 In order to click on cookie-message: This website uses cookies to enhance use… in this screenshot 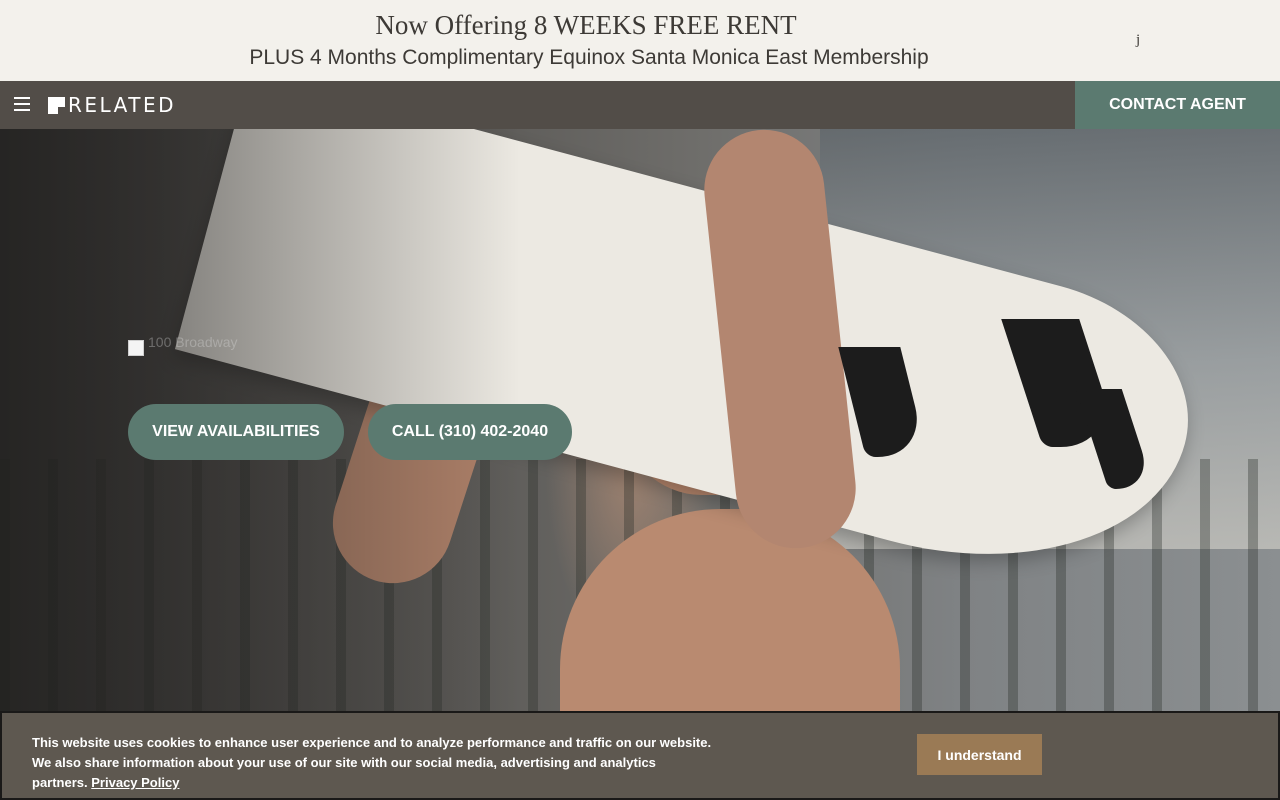, I will do `click(372, 763)`.